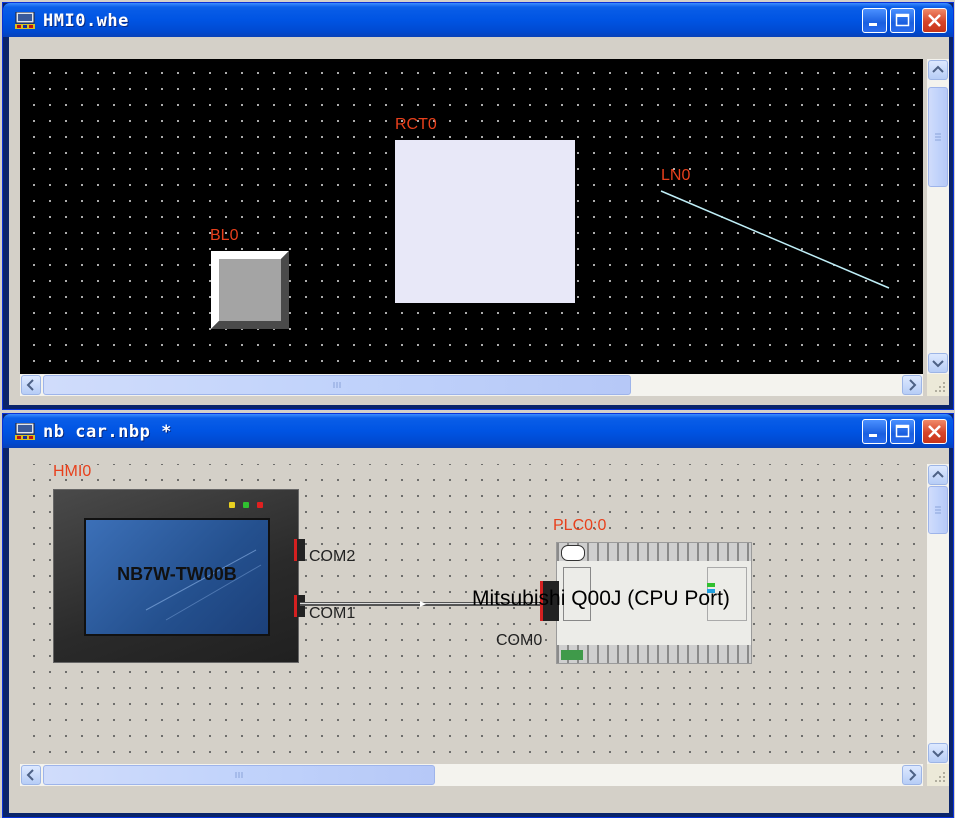 The height and width of the screenshot is (818, 955). I want to click on title-bar: HMI0.whe, so click(478, 20).